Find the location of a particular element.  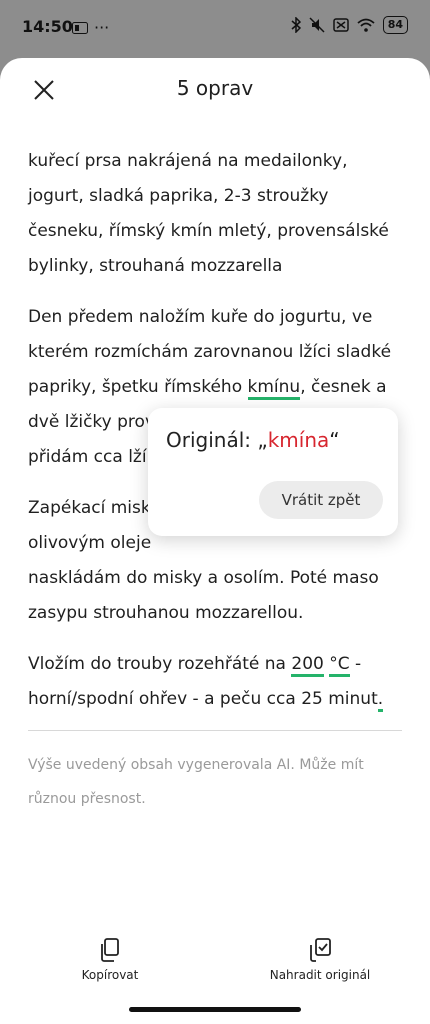

correction-mark-celsius: °C is located at coordinates (339, 665).